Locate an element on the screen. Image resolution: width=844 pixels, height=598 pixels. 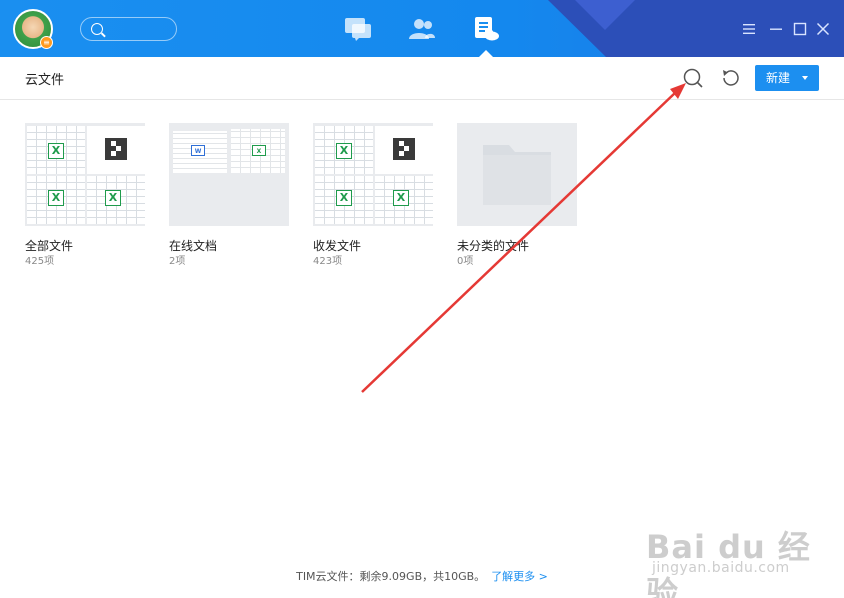
page-title: 云文件 is located at coordinates (45, 80).